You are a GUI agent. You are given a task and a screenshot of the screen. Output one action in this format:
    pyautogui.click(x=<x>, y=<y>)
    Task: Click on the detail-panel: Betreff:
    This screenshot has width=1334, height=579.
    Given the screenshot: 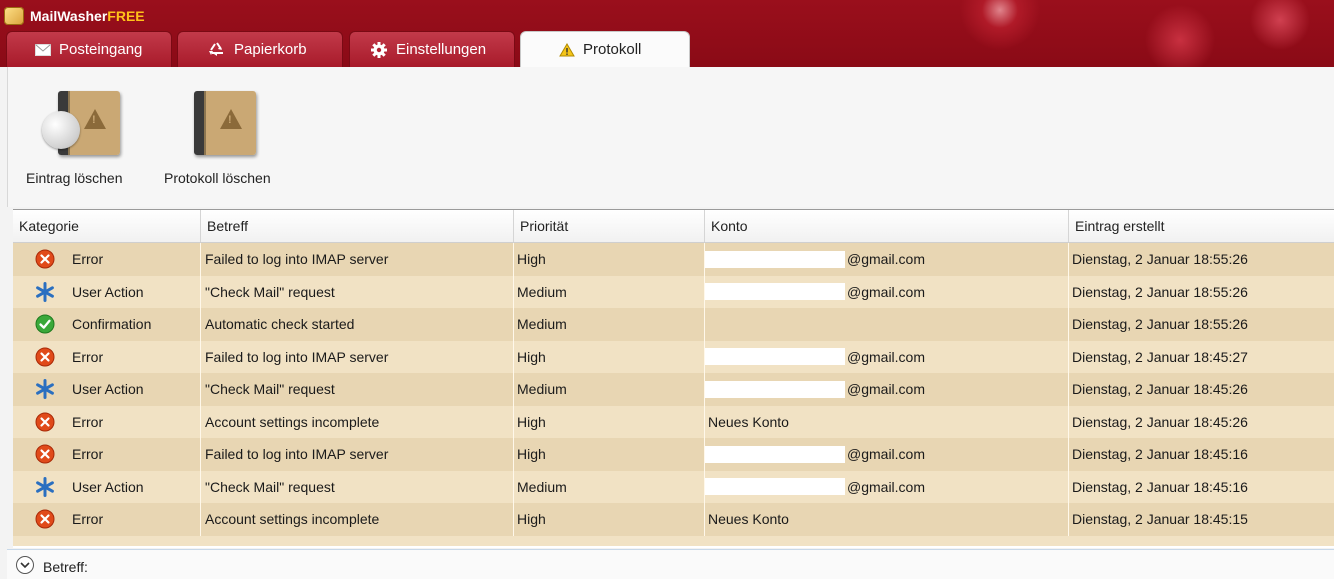 What is the action you would take?
    pyautogui.click(x=670, y=564)
    